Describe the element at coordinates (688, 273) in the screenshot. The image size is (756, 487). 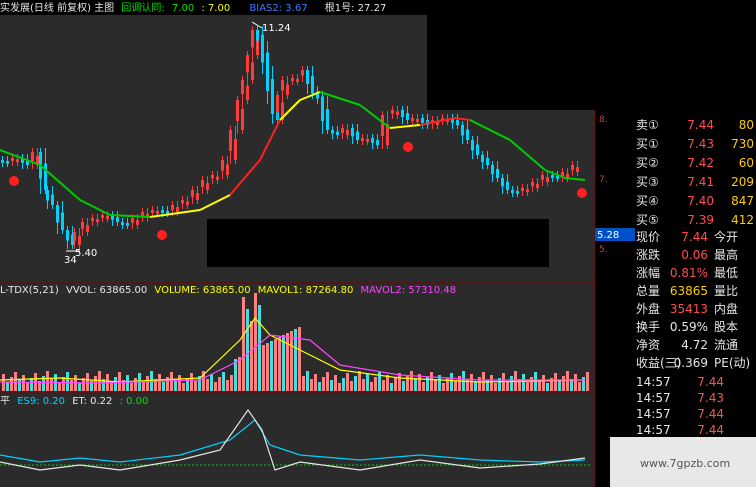
I see `quote-value: 0.81%` at that location.